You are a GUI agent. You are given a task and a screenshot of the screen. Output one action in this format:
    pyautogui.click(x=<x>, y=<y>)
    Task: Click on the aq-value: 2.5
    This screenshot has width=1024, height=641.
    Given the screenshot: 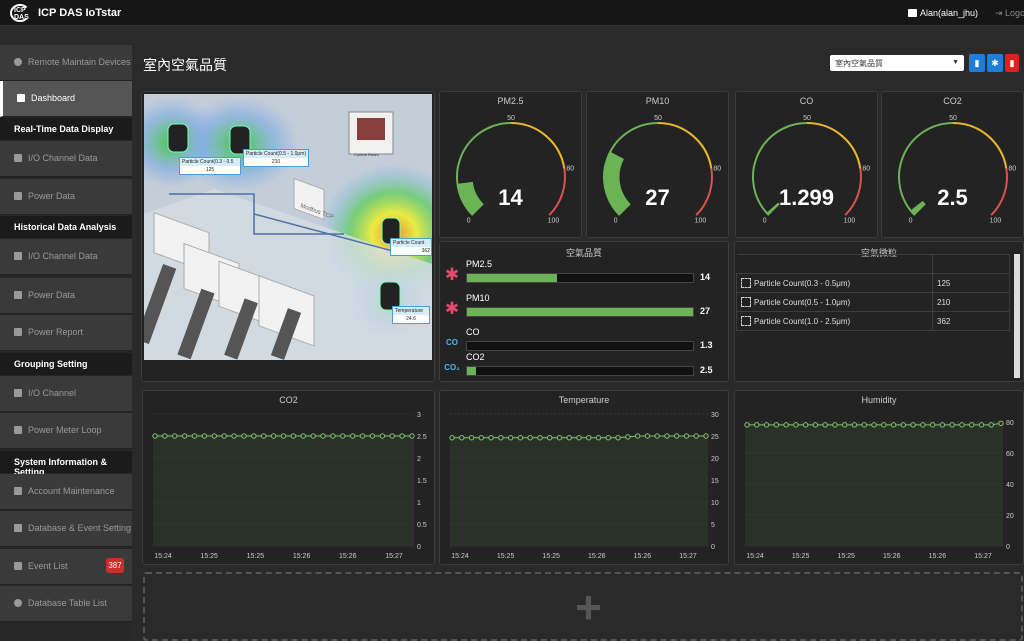 What is the action you would take?
    pyautogui.click(x=706, y=370)
    